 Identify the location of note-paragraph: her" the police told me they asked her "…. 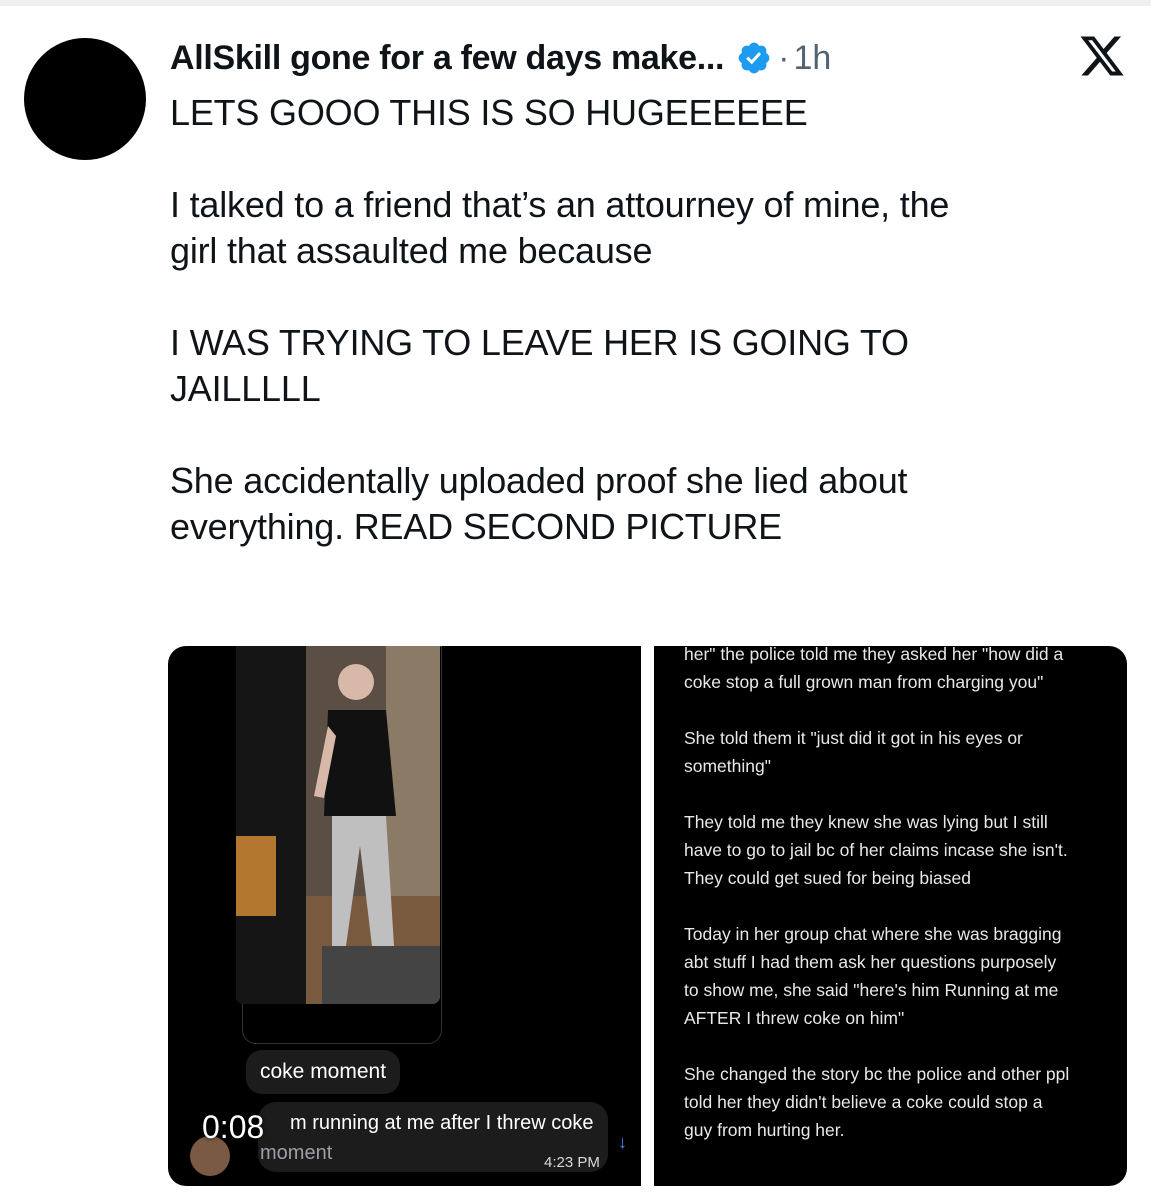
(874, 669).